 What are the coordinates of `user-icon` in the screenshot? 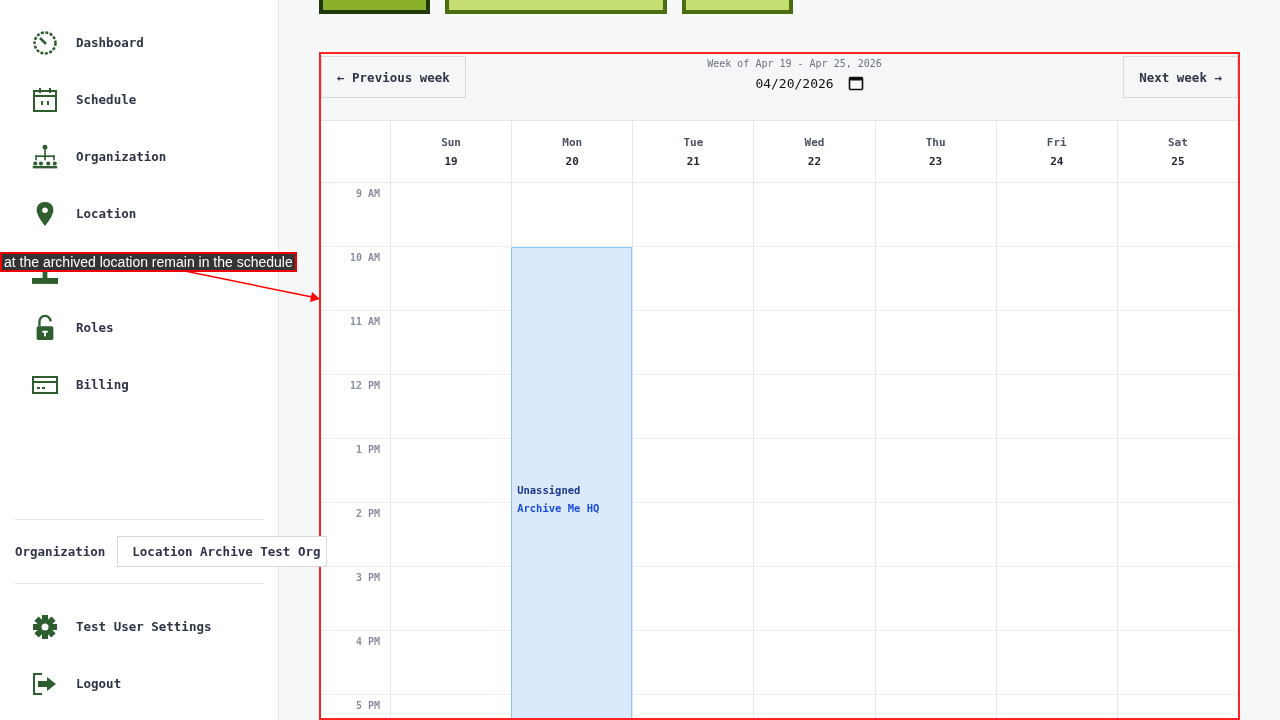 It's located at (45, 277).